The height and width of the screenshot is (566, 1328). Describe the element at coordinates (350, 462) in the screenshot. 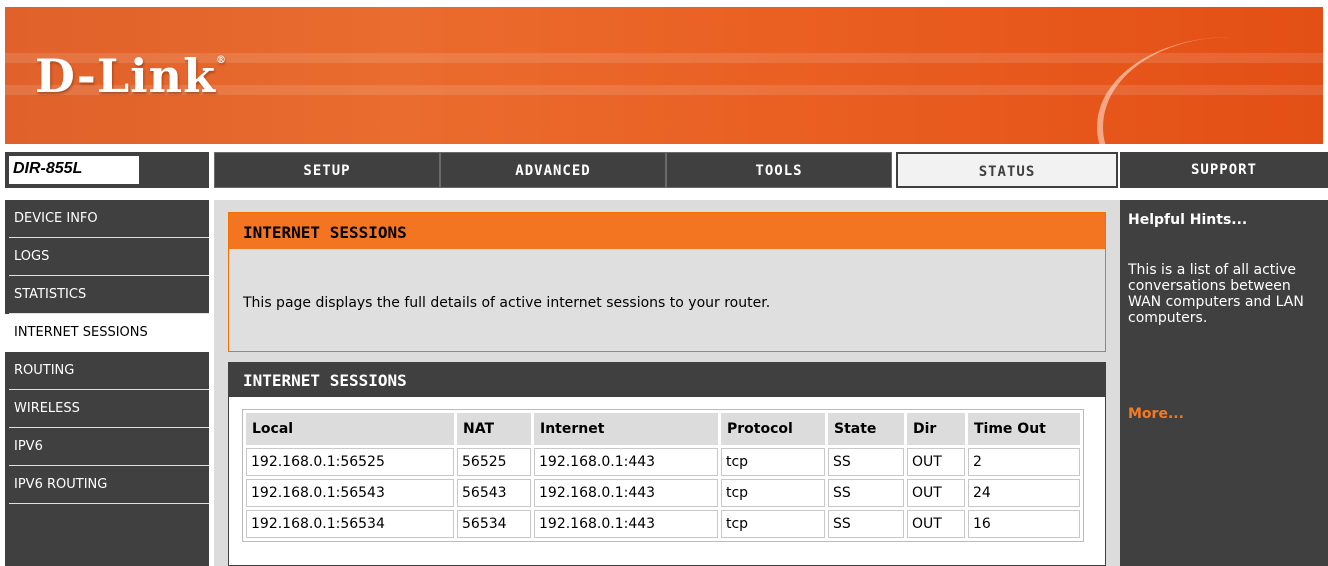

I see `cell-local: 192.168.0.1:56525` at that location.